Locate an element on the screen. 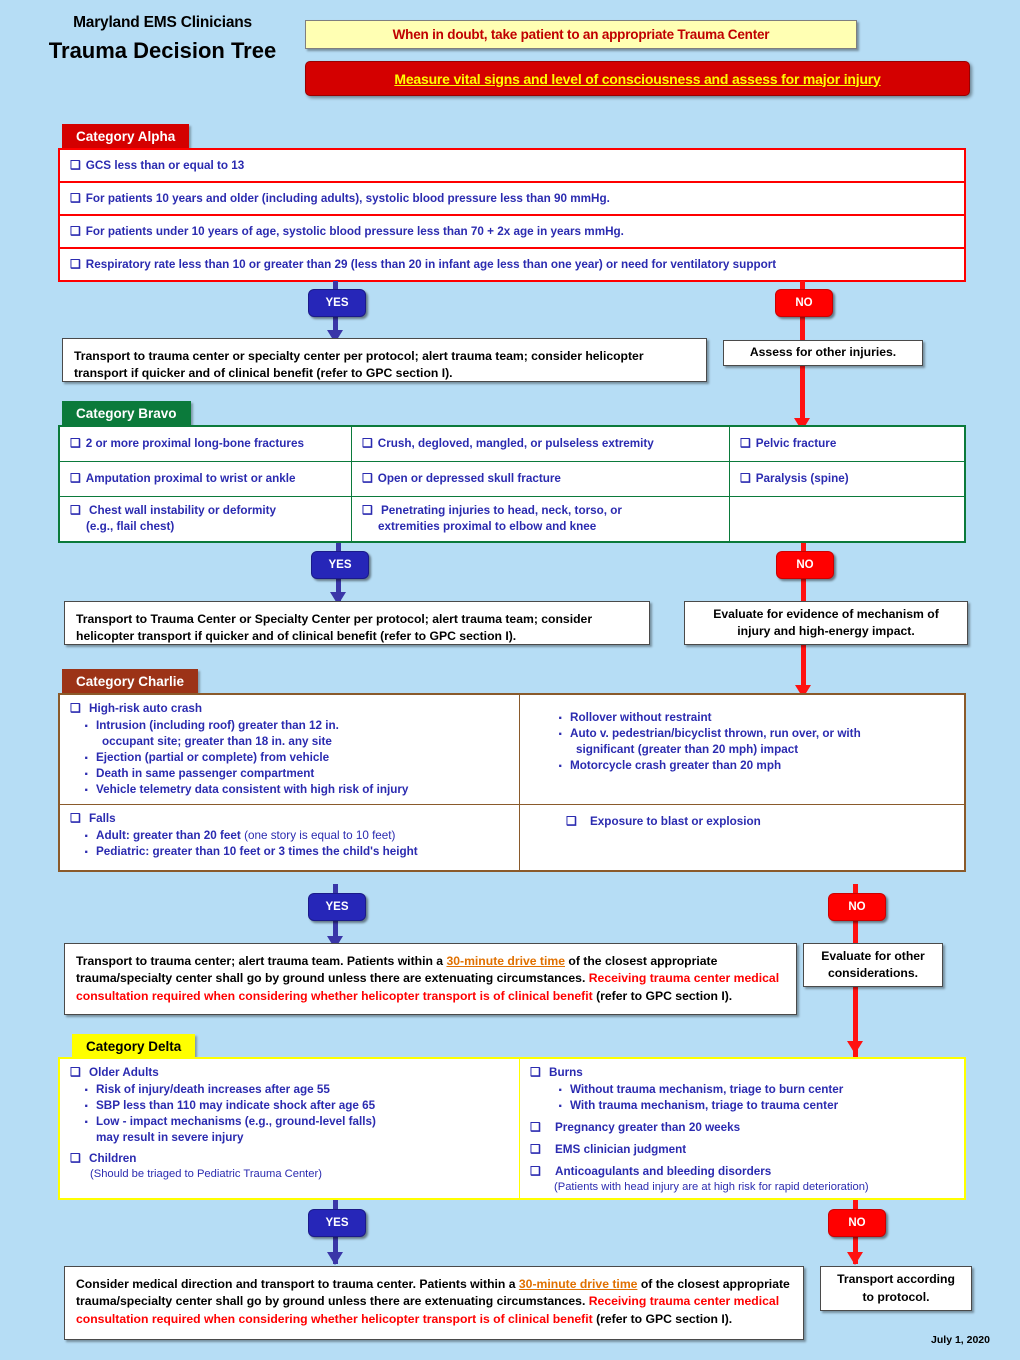 This screenshot has height=1360, width=1020. criterion-text: Falls is located at coordinates (102, 818).